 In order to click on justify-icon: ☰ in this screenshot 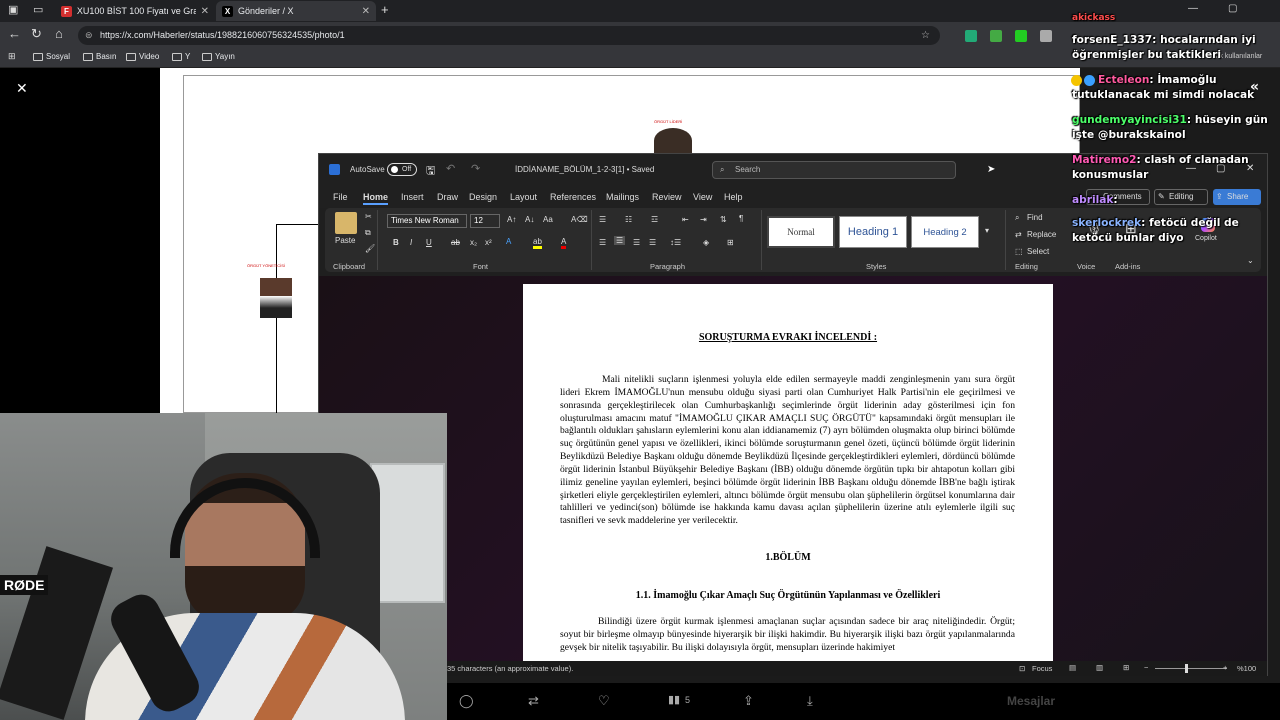, I will do `click(652, 242)`.